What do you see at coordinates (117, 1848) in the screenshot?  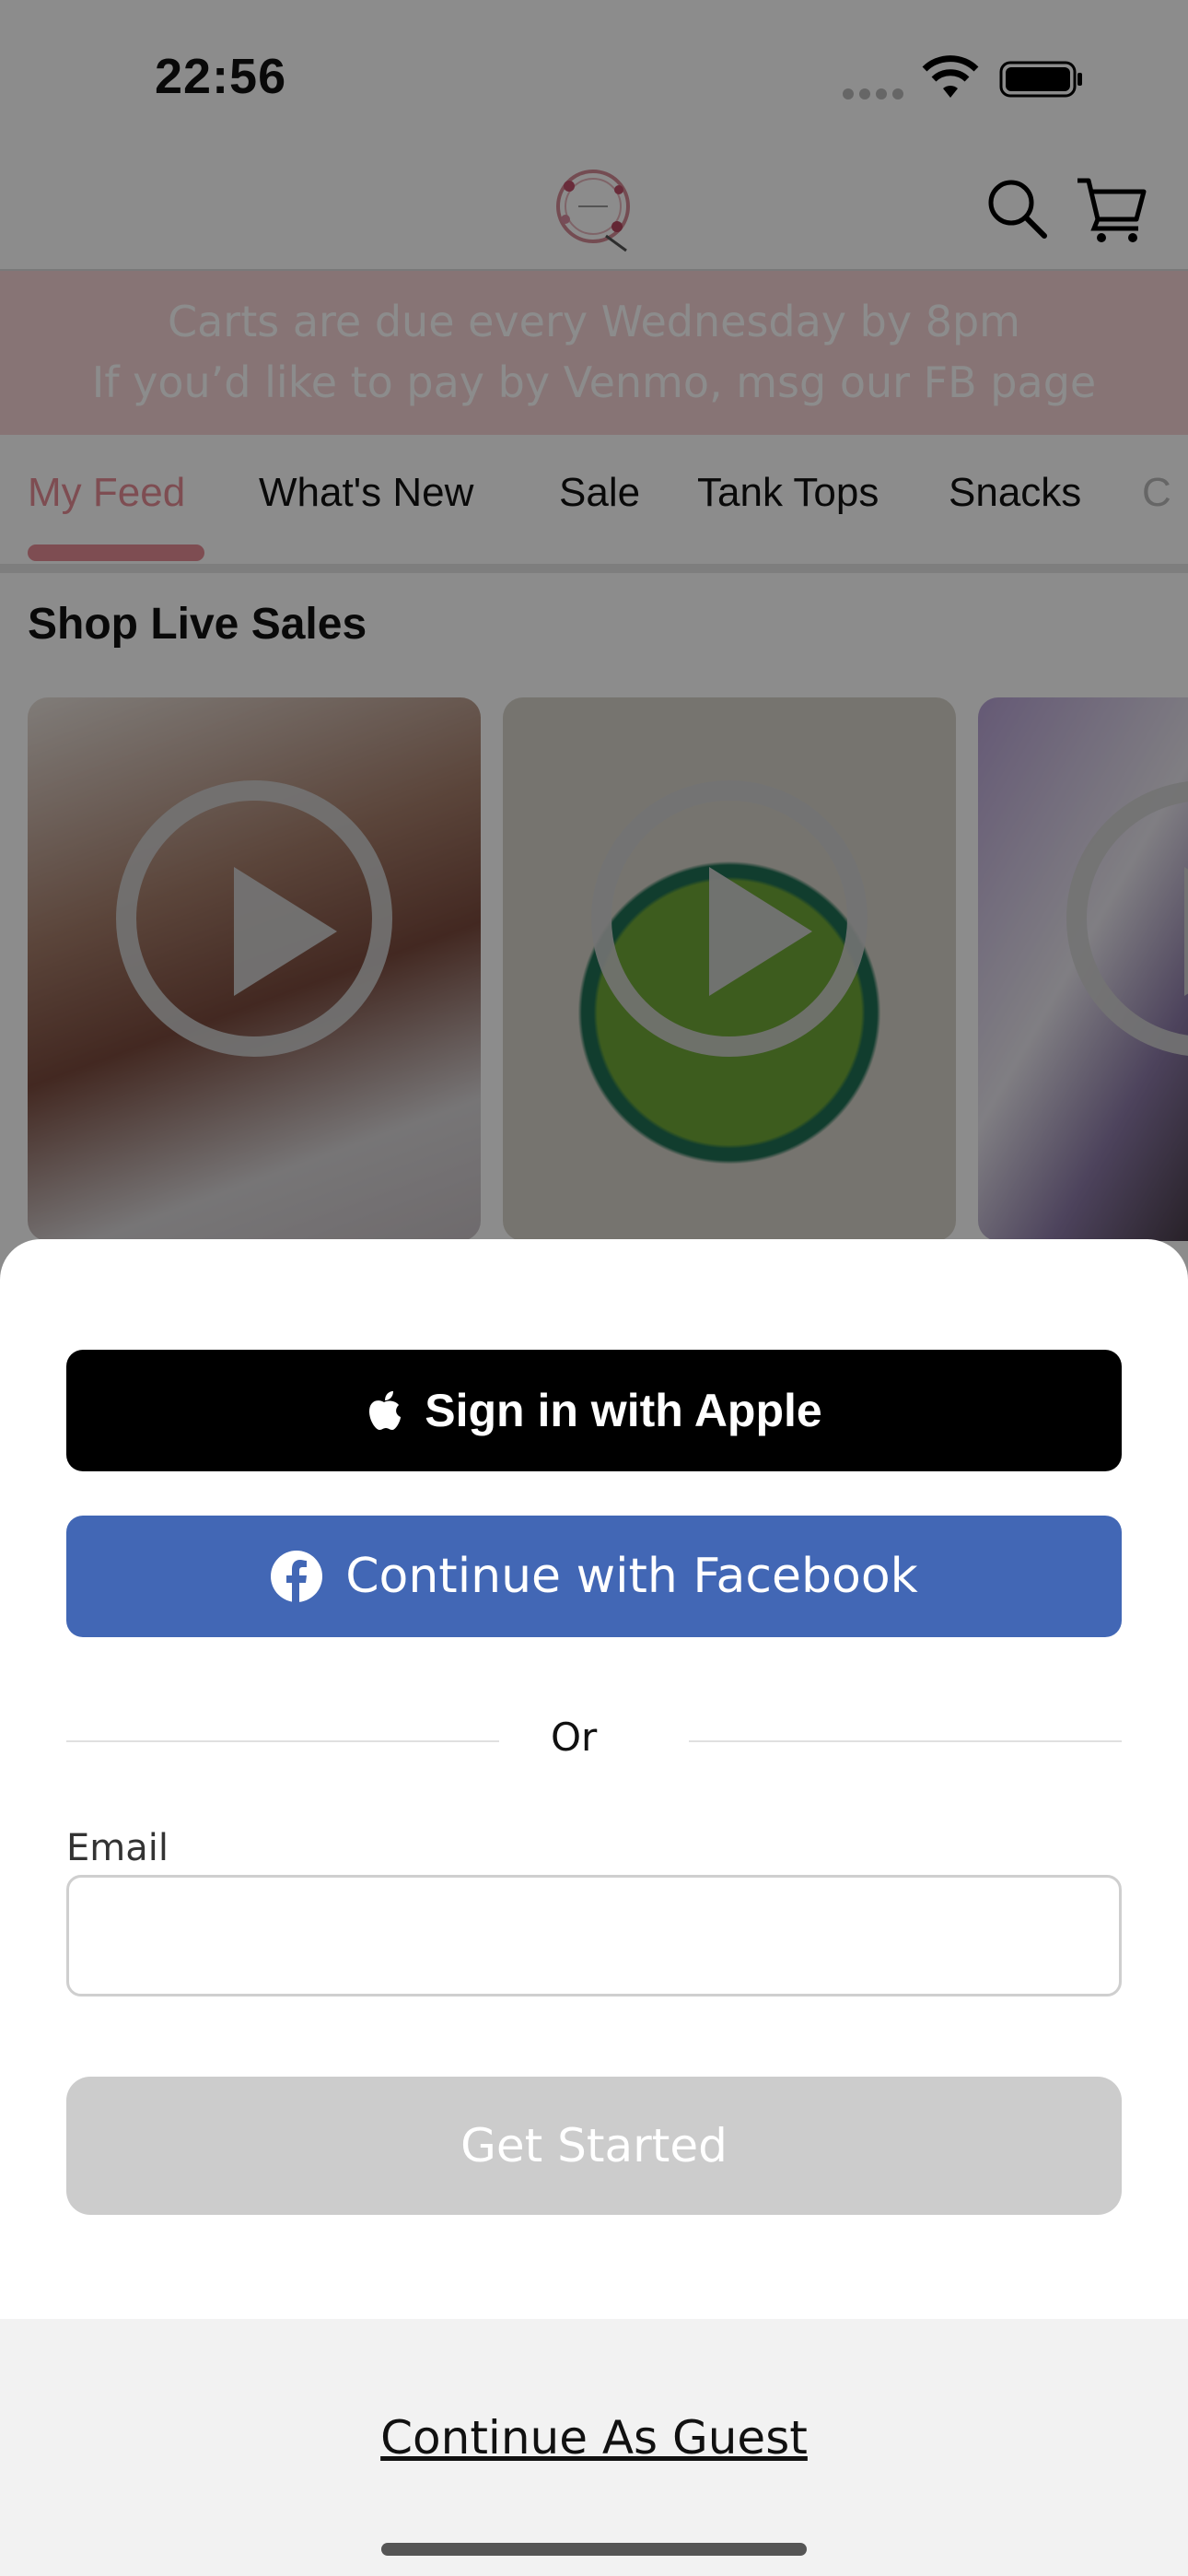 I see `email-label: Email` at bounding box center [117, 1848].